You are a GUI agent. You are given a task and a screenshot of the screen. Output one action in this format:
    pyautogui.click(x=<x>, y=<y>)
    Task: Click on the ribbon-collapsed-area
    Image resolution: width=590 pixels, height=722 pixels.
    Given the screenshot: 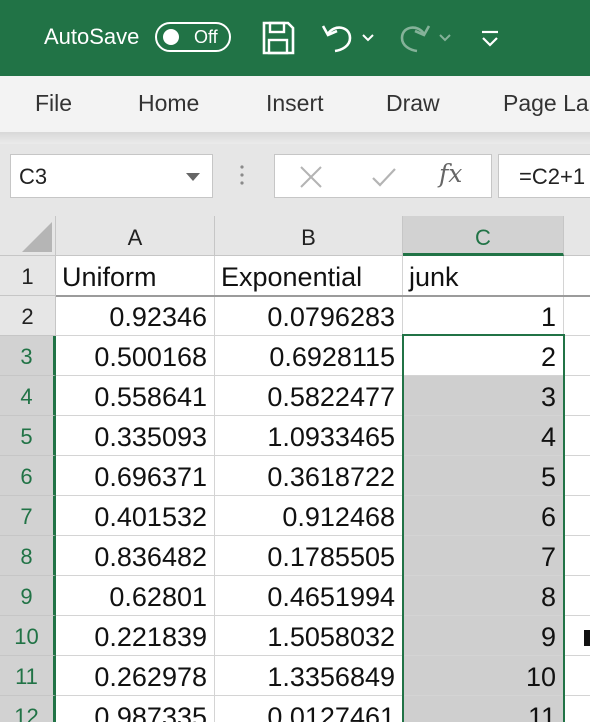 What is the action you would take?
    pyautogui.click(x=295, y=138)
    